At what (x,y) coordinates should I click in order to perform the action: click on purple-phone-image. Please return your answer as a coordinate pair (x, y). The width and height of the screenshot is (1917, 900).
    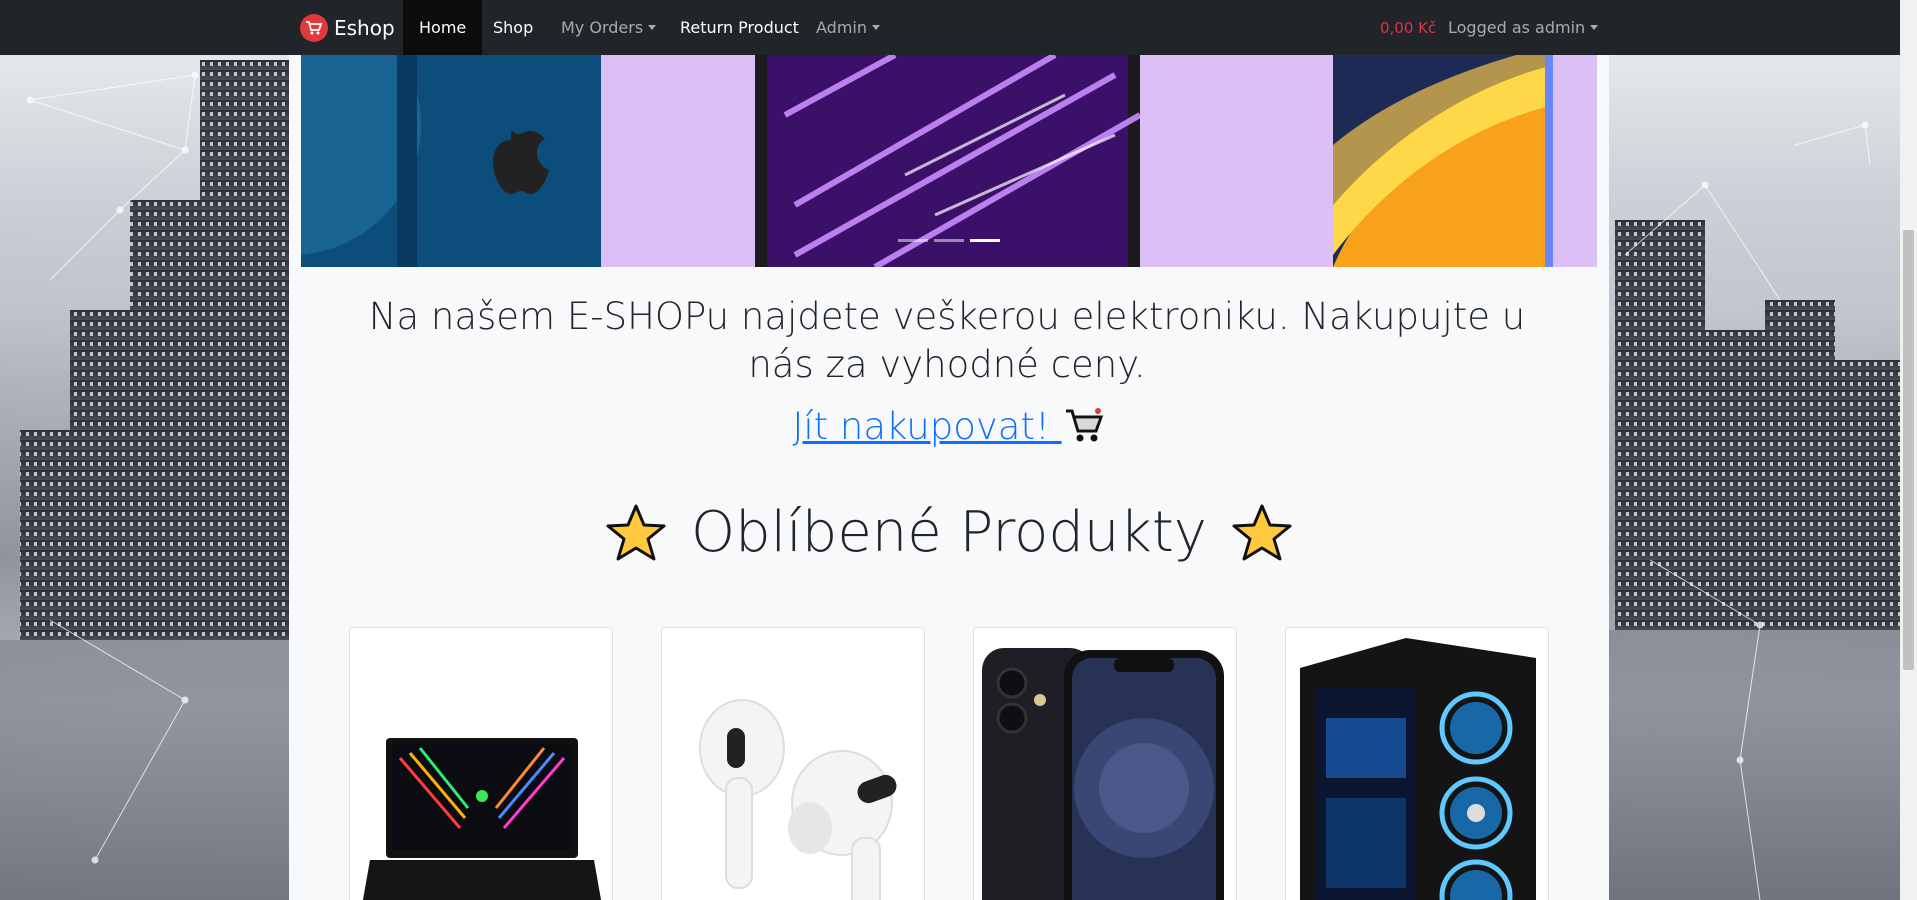
    Looking at the image, I should click on (947, 161).